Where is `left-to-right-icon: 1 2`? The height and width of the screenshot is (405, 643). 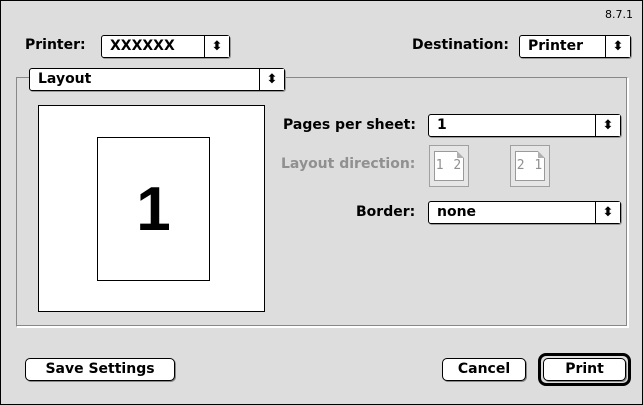
left-to-right-icon: 1 2 is located at coordinates (449, 166).